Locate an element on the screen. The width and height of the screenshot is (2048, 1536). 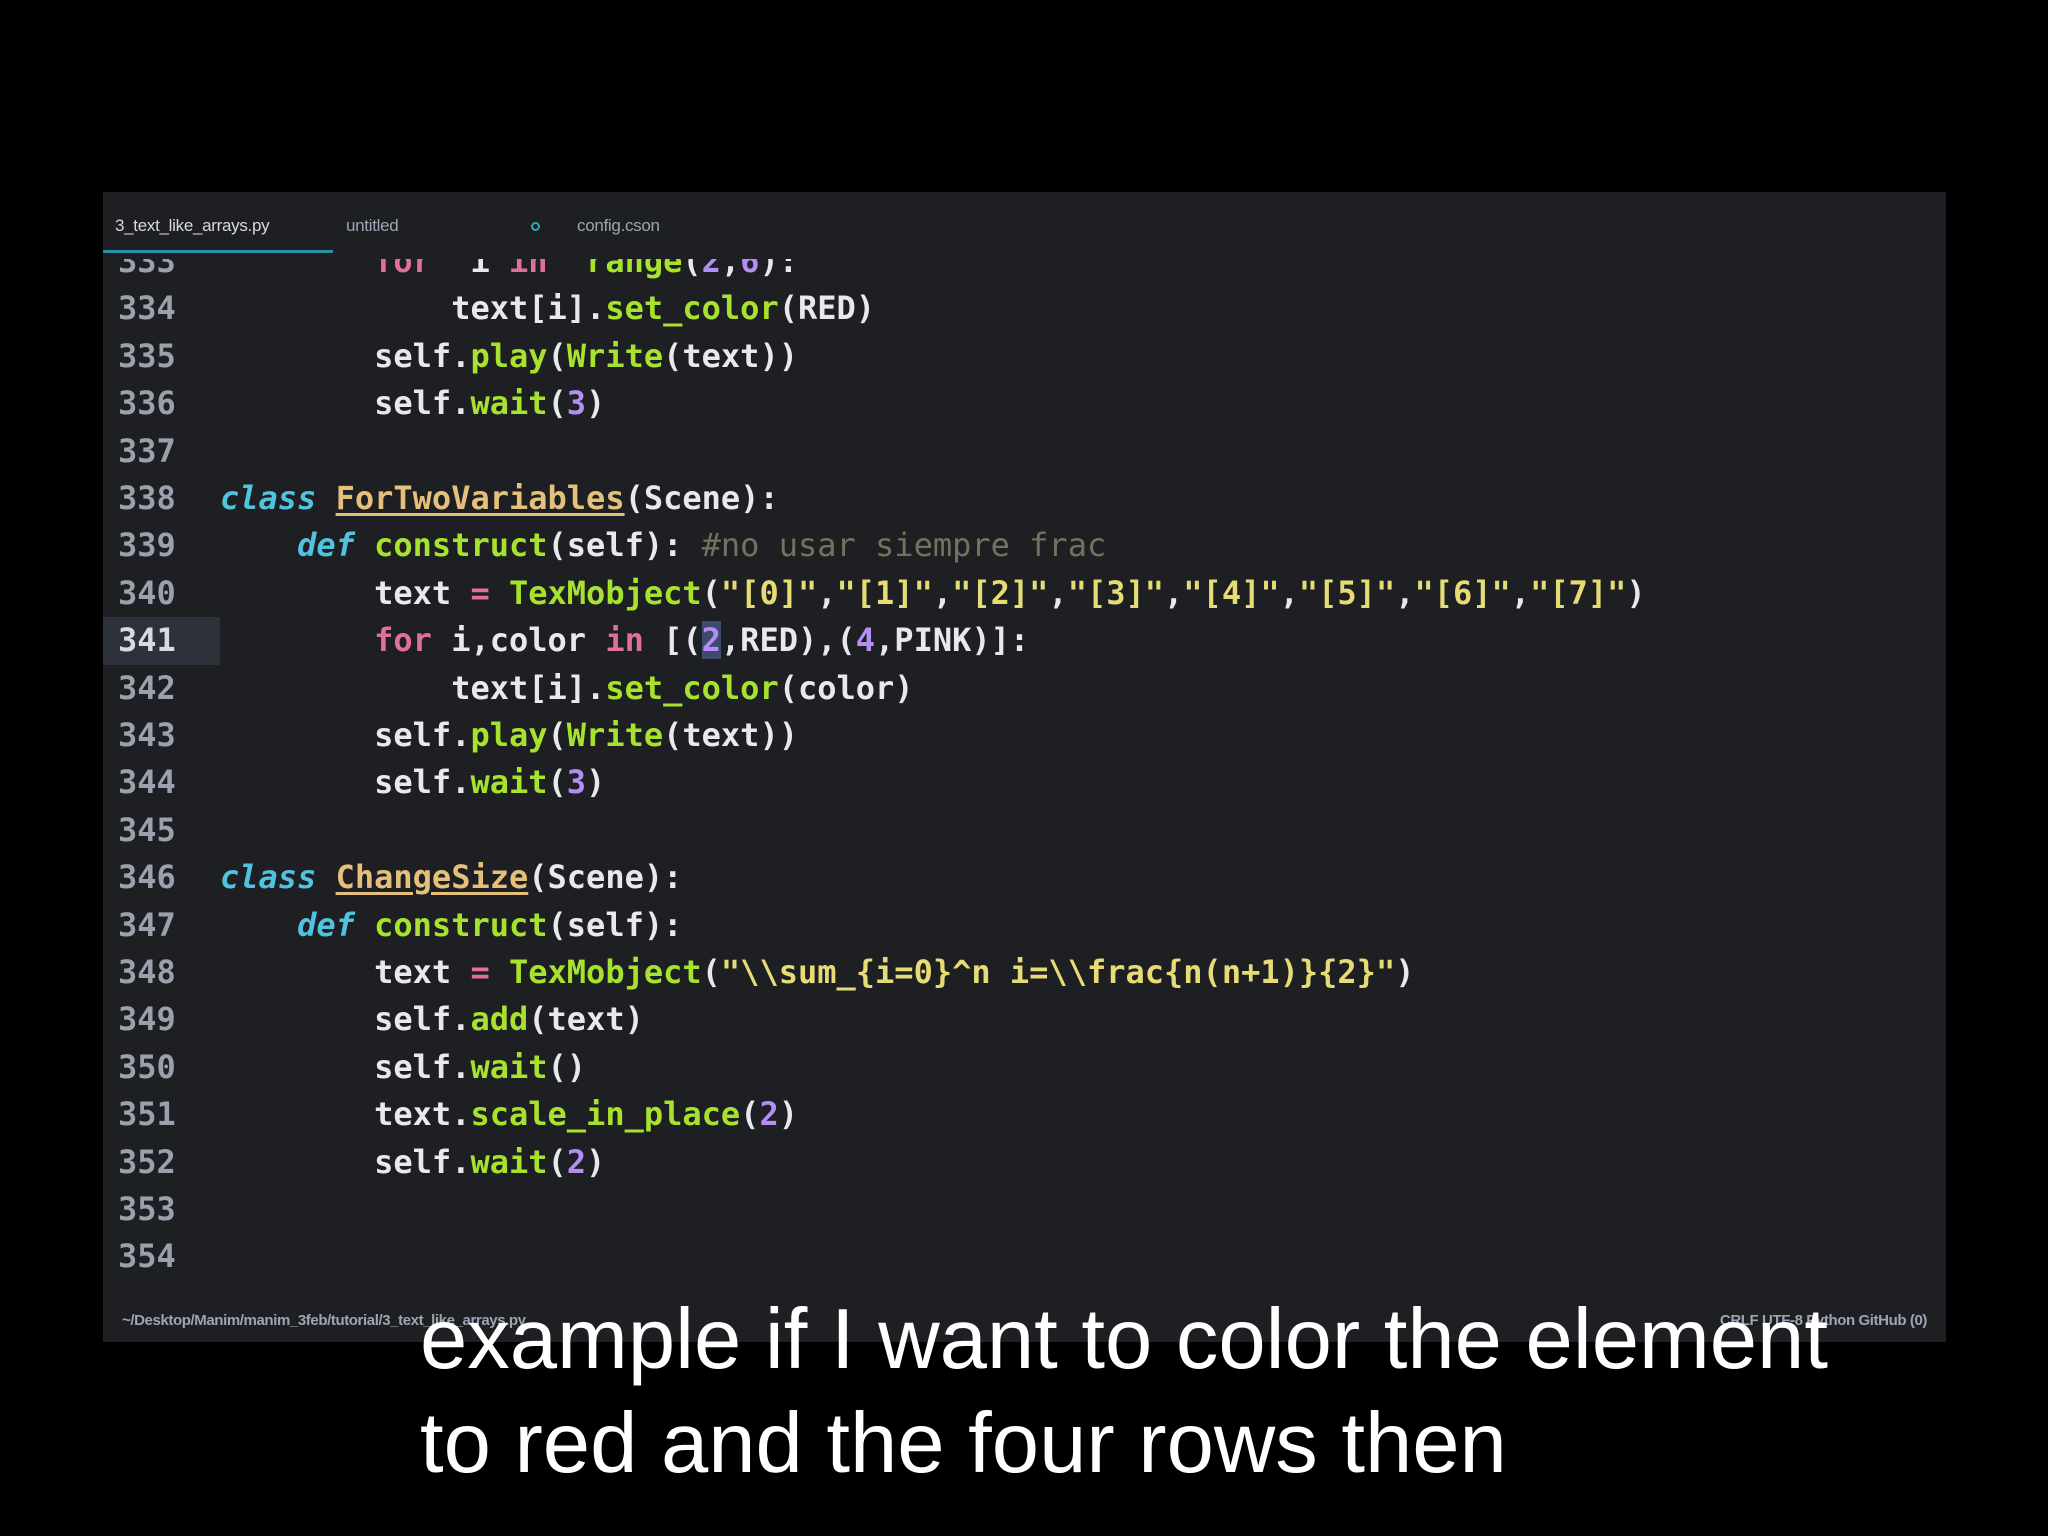
code-token: "\\sum_{i=0}^n i=\\frac{n(n+1)}{2}" is located at coordinates (1058, 972).